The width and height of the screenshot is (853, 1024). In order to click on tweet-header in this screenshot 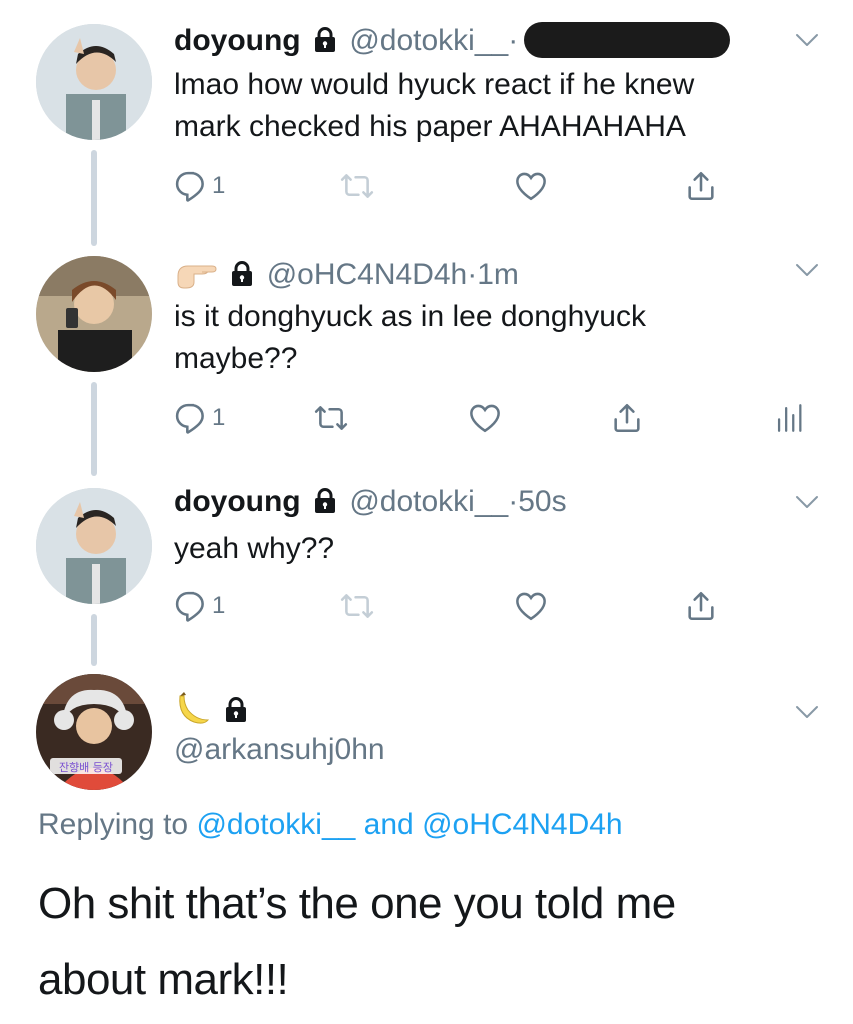, I will do `click(213, 709)`.